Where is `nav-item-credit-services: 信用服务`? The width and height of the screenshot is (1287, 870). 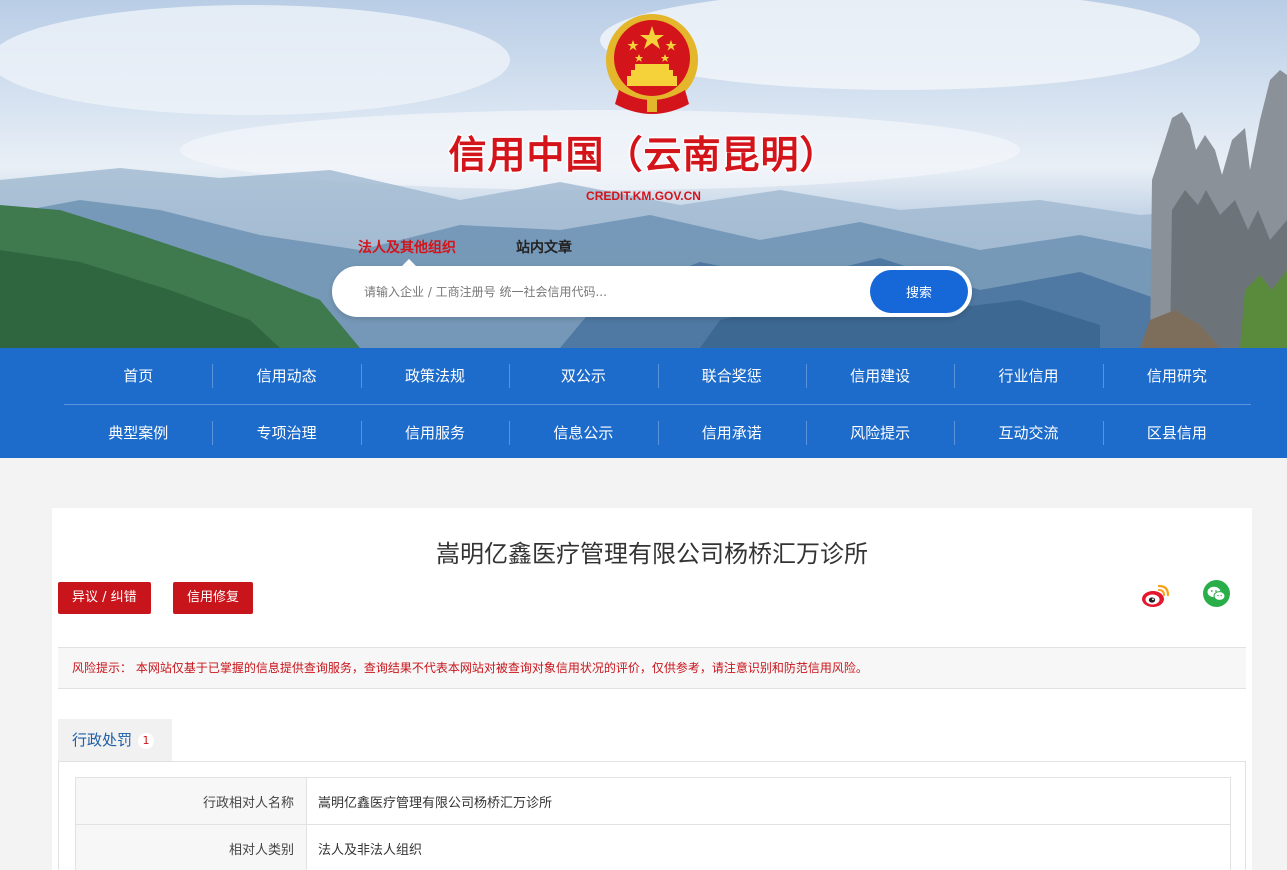 nav-item-credit-services: 信用服务 is located at coordinates (434, 433).